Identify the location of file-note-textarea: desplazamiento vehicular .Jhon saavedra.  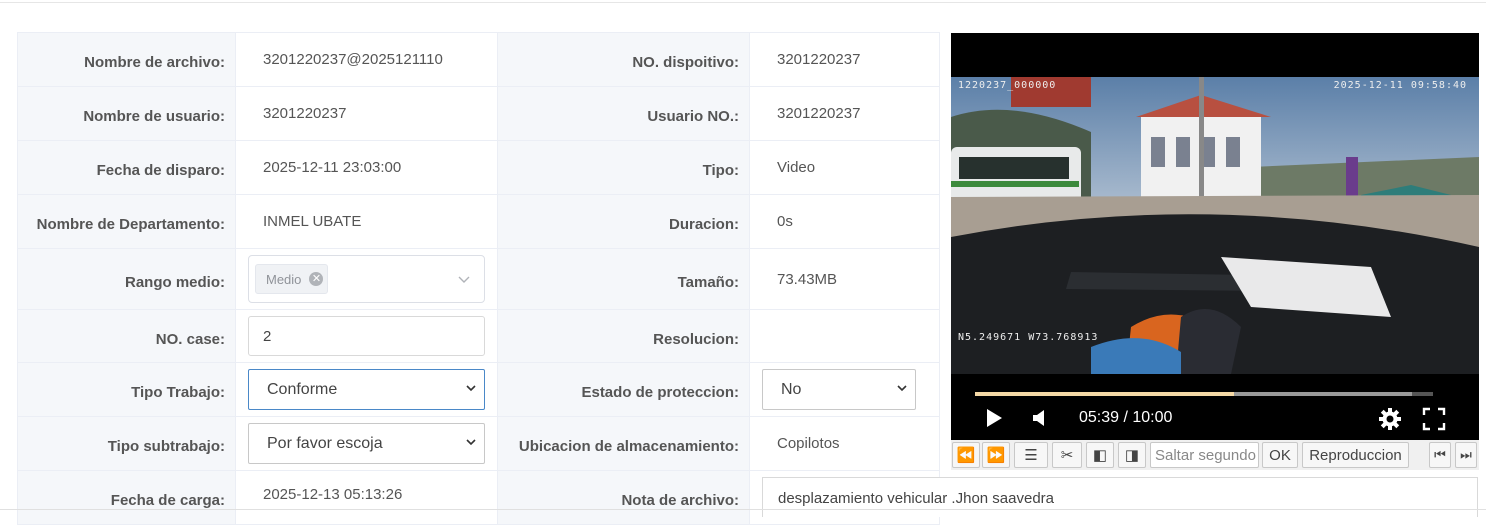
(1120, 497).